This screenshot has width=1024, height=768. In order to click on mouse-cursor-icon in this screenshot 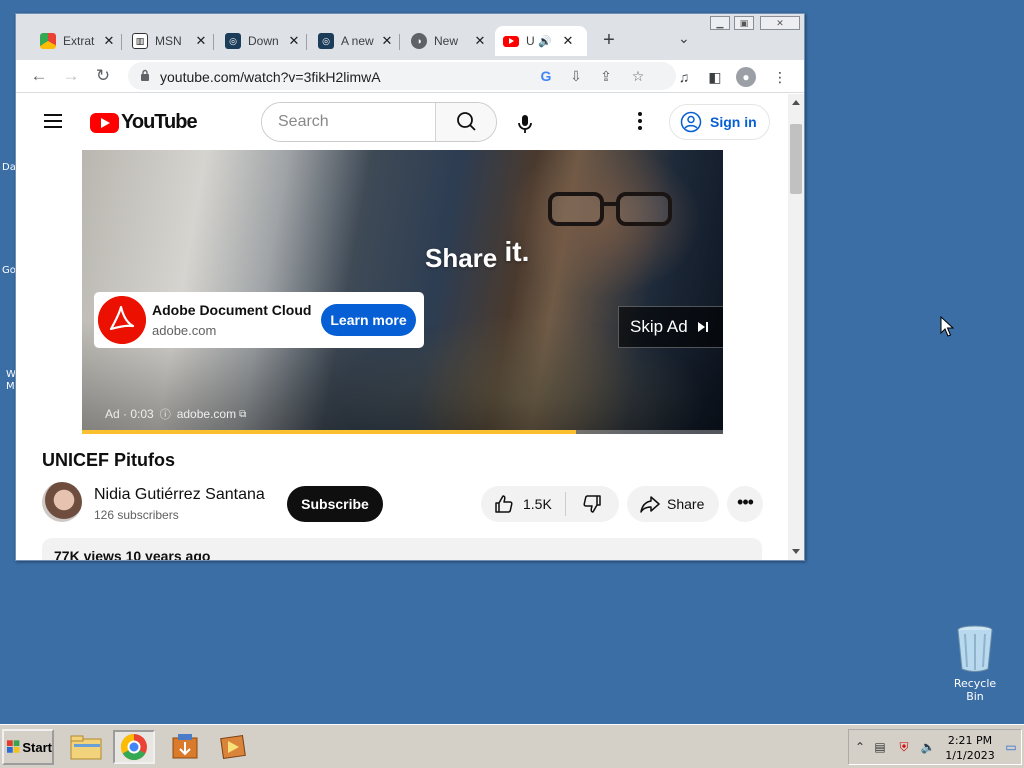, I will do `click(947, 326)`.